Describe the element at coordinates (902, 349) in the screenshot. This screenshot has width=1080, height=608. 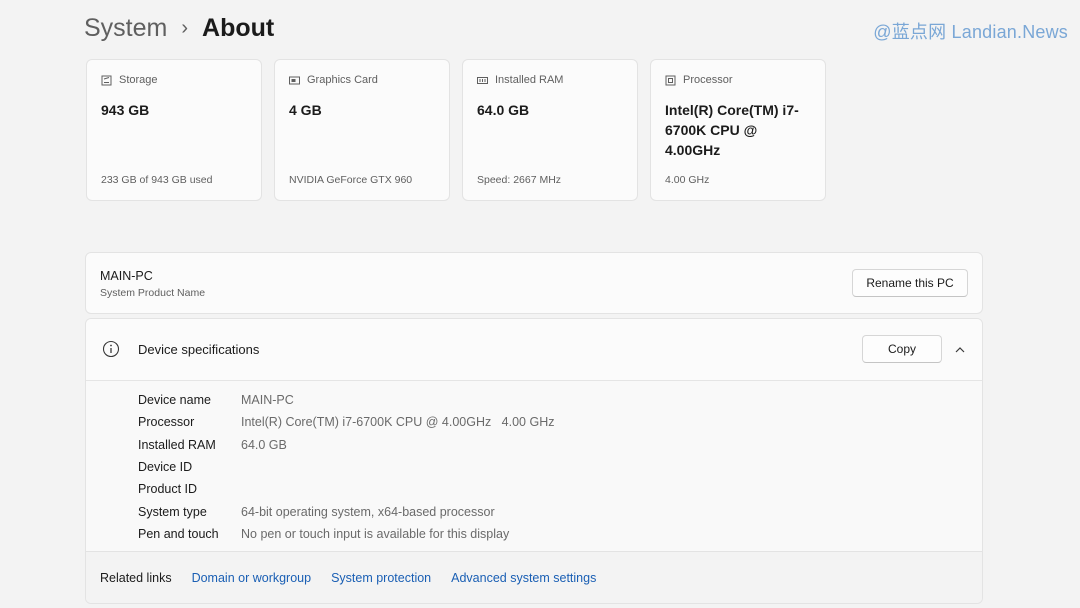
I see `copy-button: Copy` at that location.